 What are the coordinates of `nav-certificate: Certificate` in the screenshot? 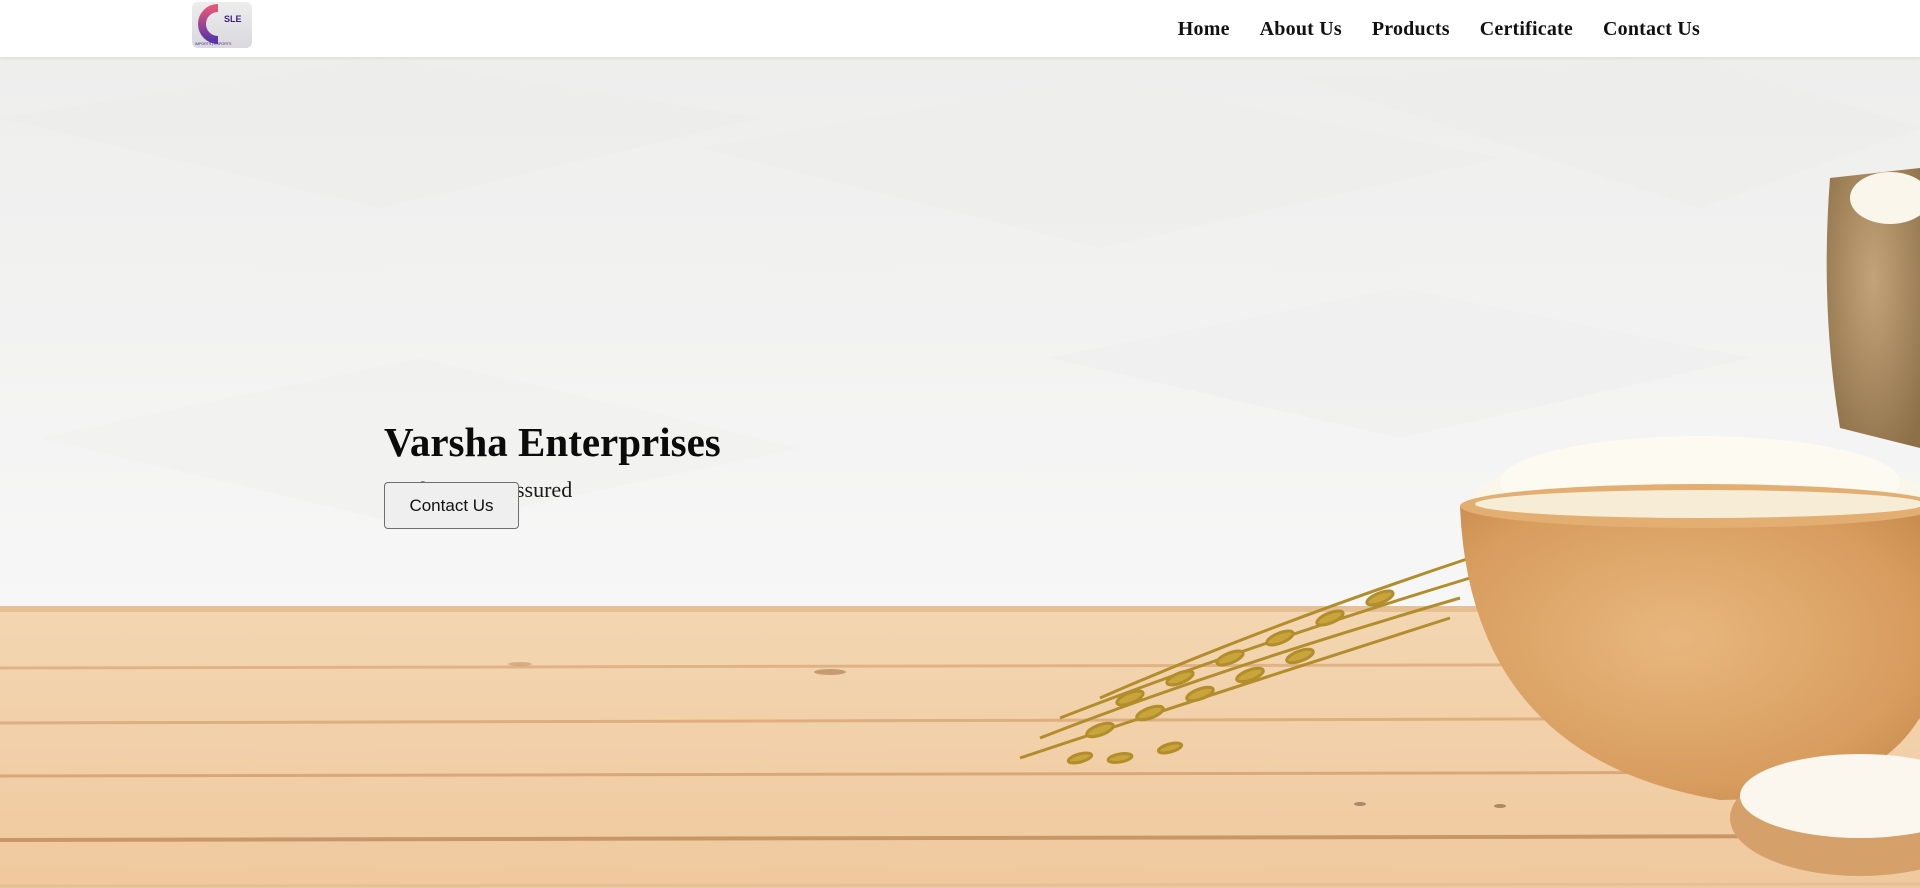 It's located at (1526, 29).